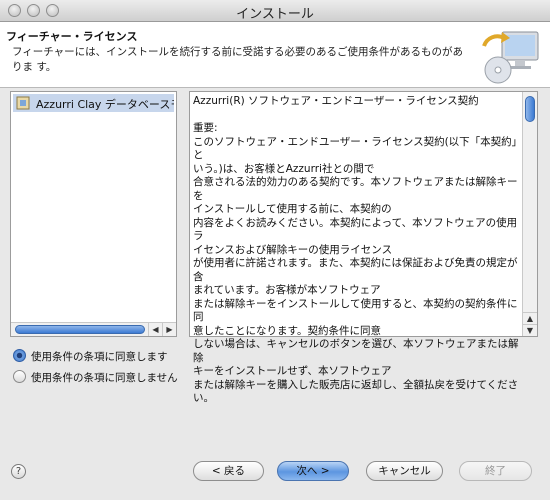 This screenshot has height=500, width=550. Describe the element at coordinates (275, 14) in the screenshot. I see `window-title: インストール` at that location.